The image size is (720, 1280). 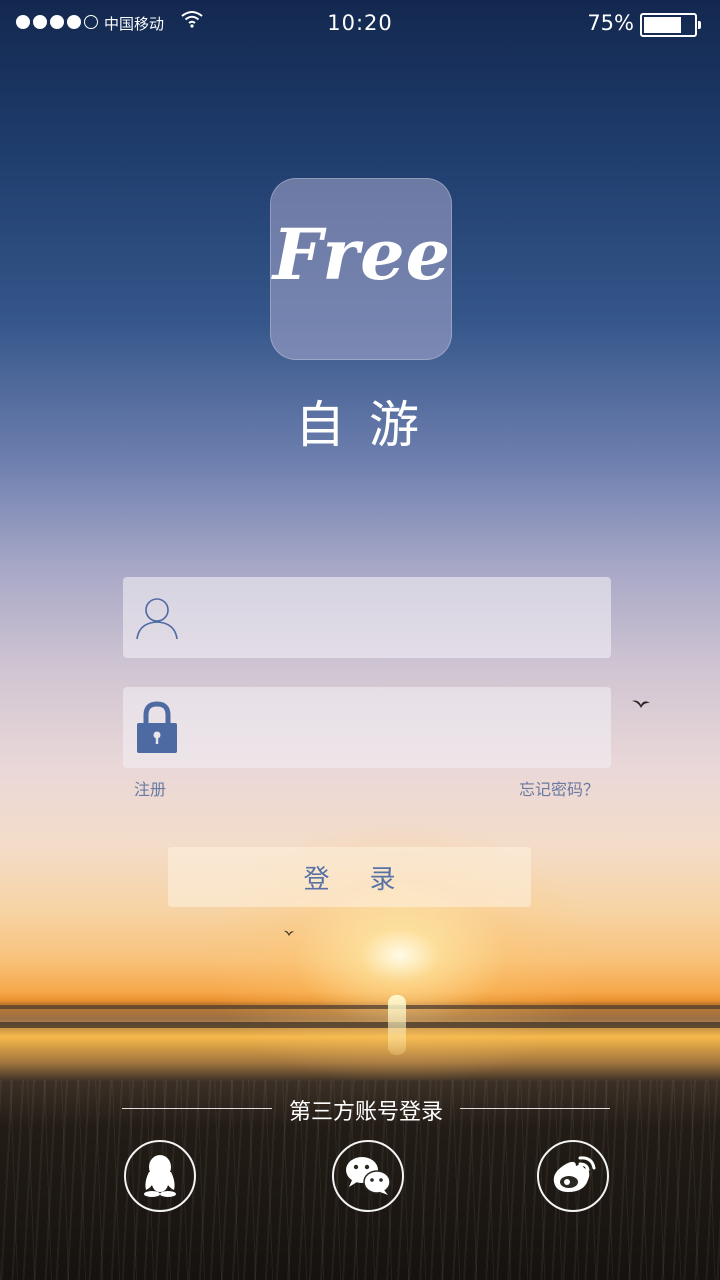 What do you see at coordinates (150, 788) in the screenshot?
I see `register-link: 注册` at bounding box center [150, 788].